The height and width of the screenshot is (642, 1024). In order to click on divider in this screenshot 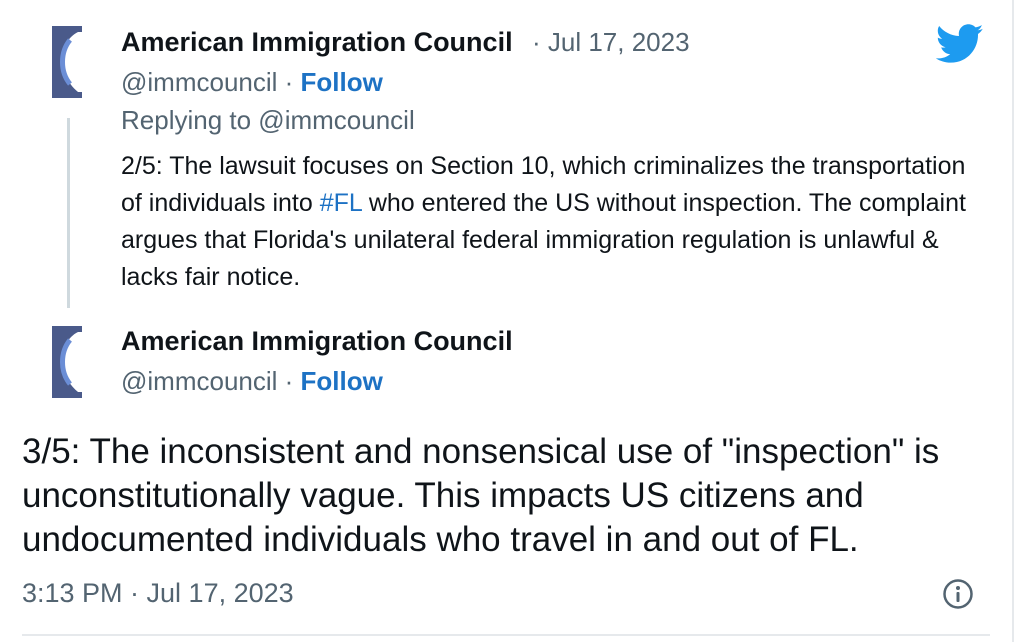, I will do `click(506, 635)`.